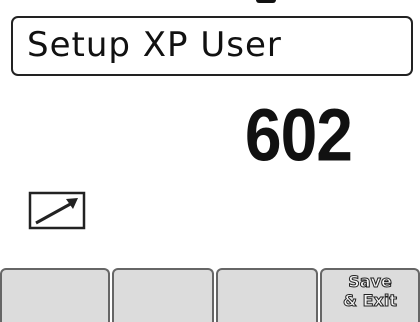 This screenshot has height=322, width=420. What do you see at coordinates (267, 295) in the screenshot?
I see `softkey-3-button` at bounding box center [267, 295].